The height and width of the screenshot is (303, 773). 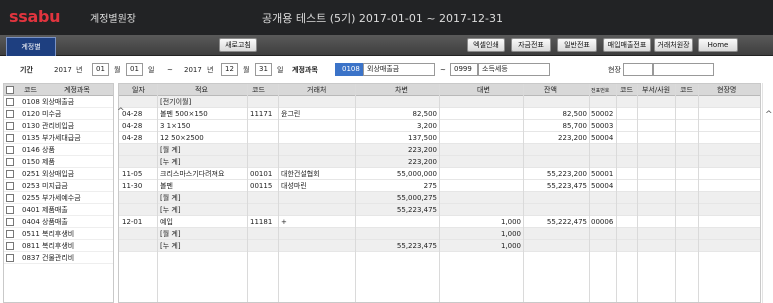 What do you see at coordinates (464, 69) in the screenshot?
I see `to-account-code-input: 0999` at bounding box center [464, 69].